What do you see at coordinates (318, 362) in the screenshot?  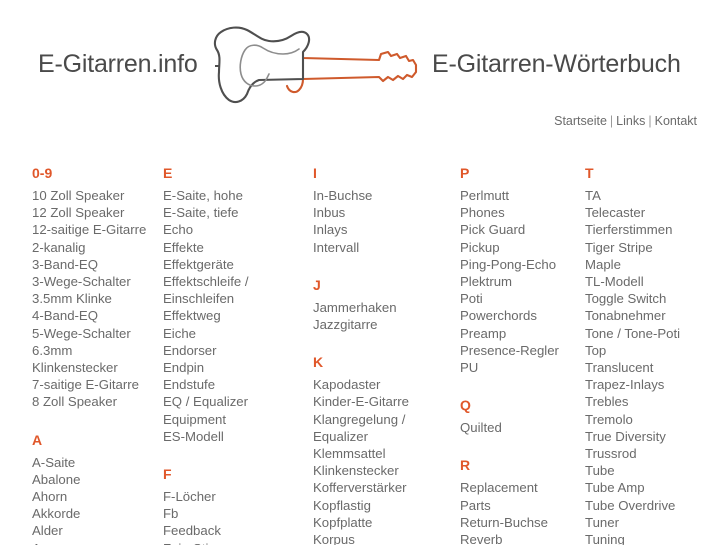 I see `letter-heading: K` at bounding box center [318, 362].